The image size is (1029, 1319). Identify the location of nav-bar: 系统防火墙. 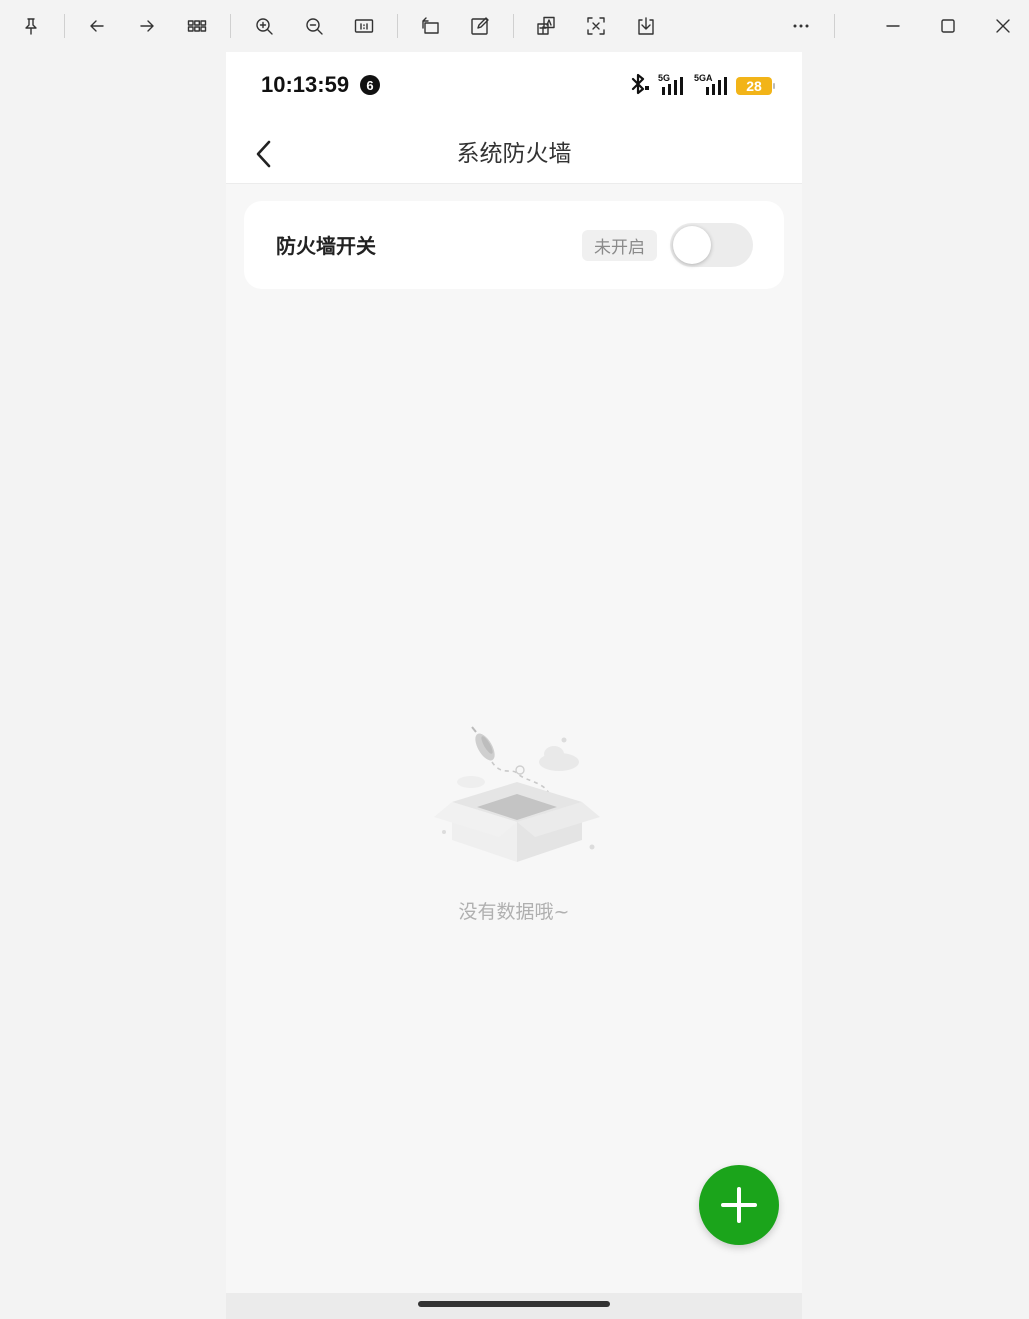
(514, 157).